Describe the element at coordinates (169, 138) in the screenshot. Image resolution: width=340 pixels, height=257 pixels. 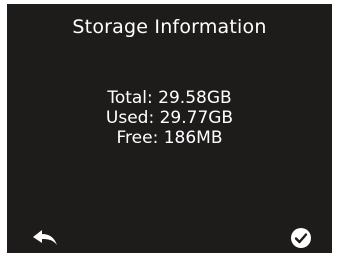
I see `storage-free: Free: 186MB` at that location.